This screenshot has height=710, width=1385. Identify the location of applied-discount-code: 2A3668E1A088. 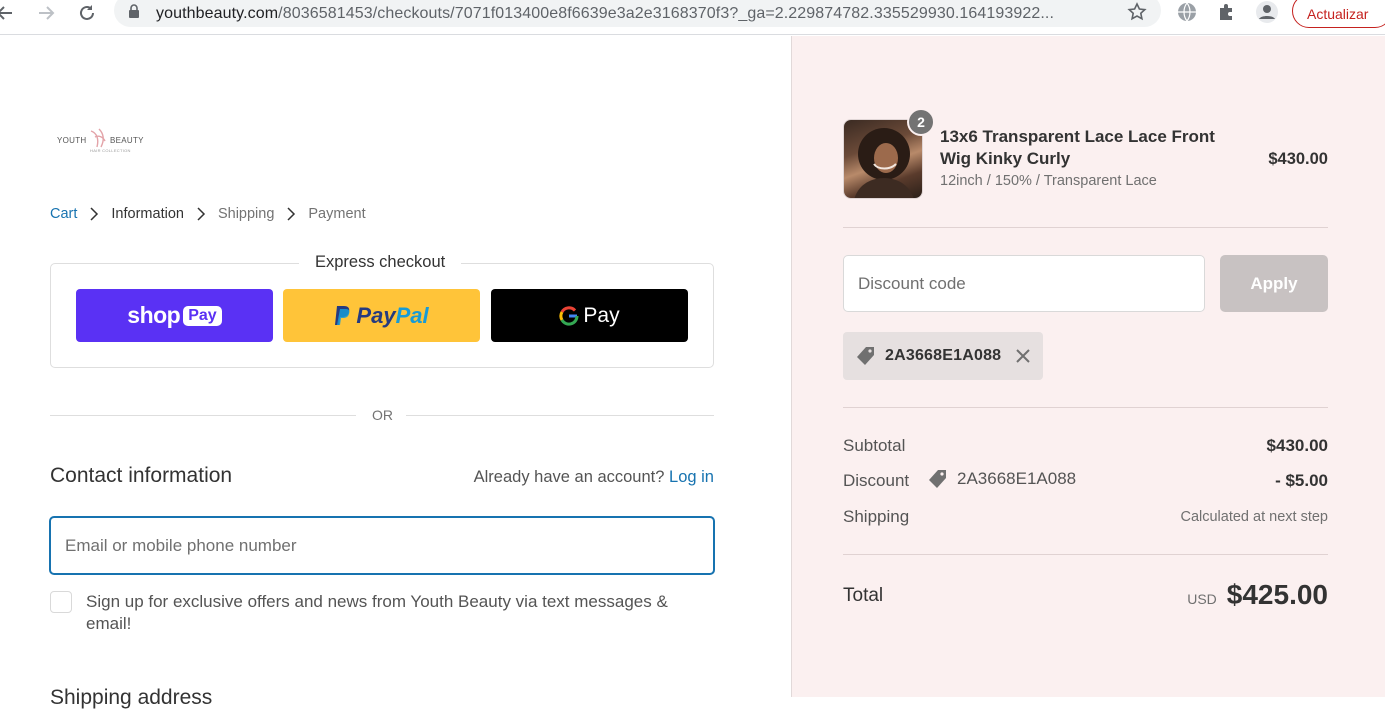
(943, 355).